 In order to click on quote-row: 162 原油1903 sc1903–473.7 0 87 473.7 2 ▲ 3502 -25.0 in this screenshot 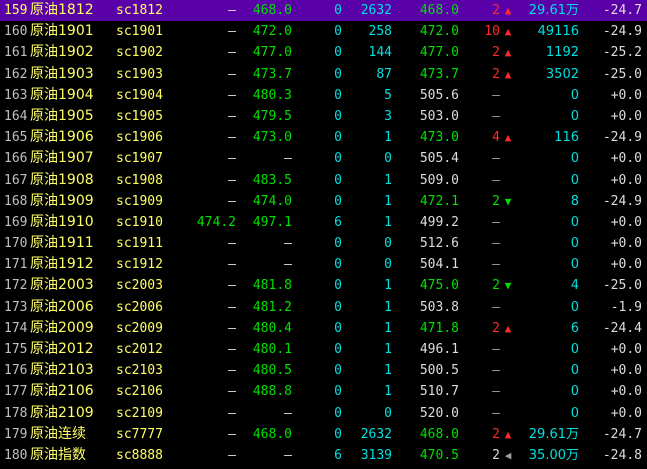, I will do `click(323, 74)`.